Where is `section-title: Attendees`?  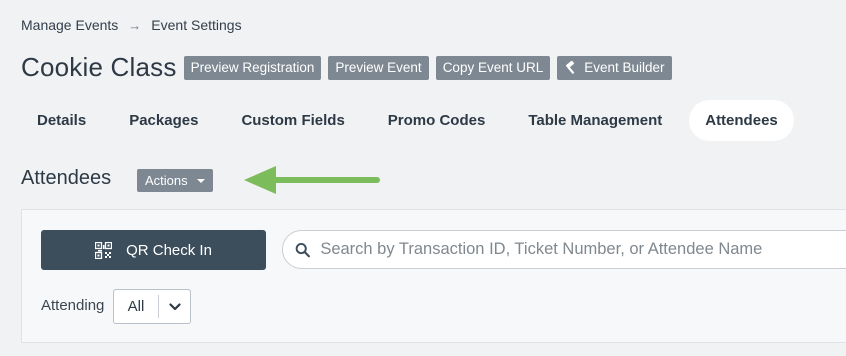 section-title: Attendees is located at coordinates (66, 178).